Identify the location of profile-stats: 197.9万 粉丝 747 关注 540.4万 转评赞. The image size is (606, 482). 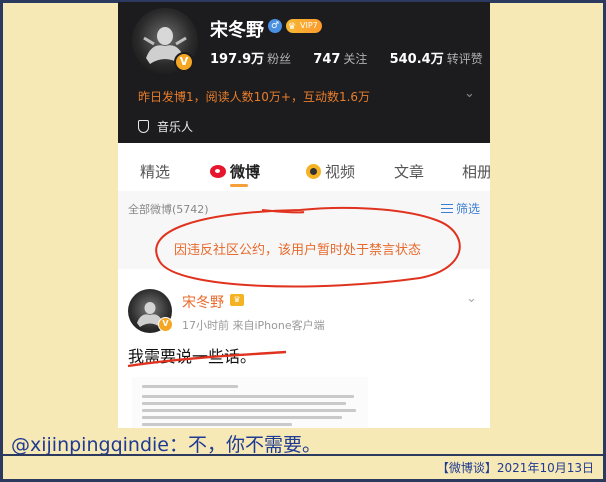
(350, 57).